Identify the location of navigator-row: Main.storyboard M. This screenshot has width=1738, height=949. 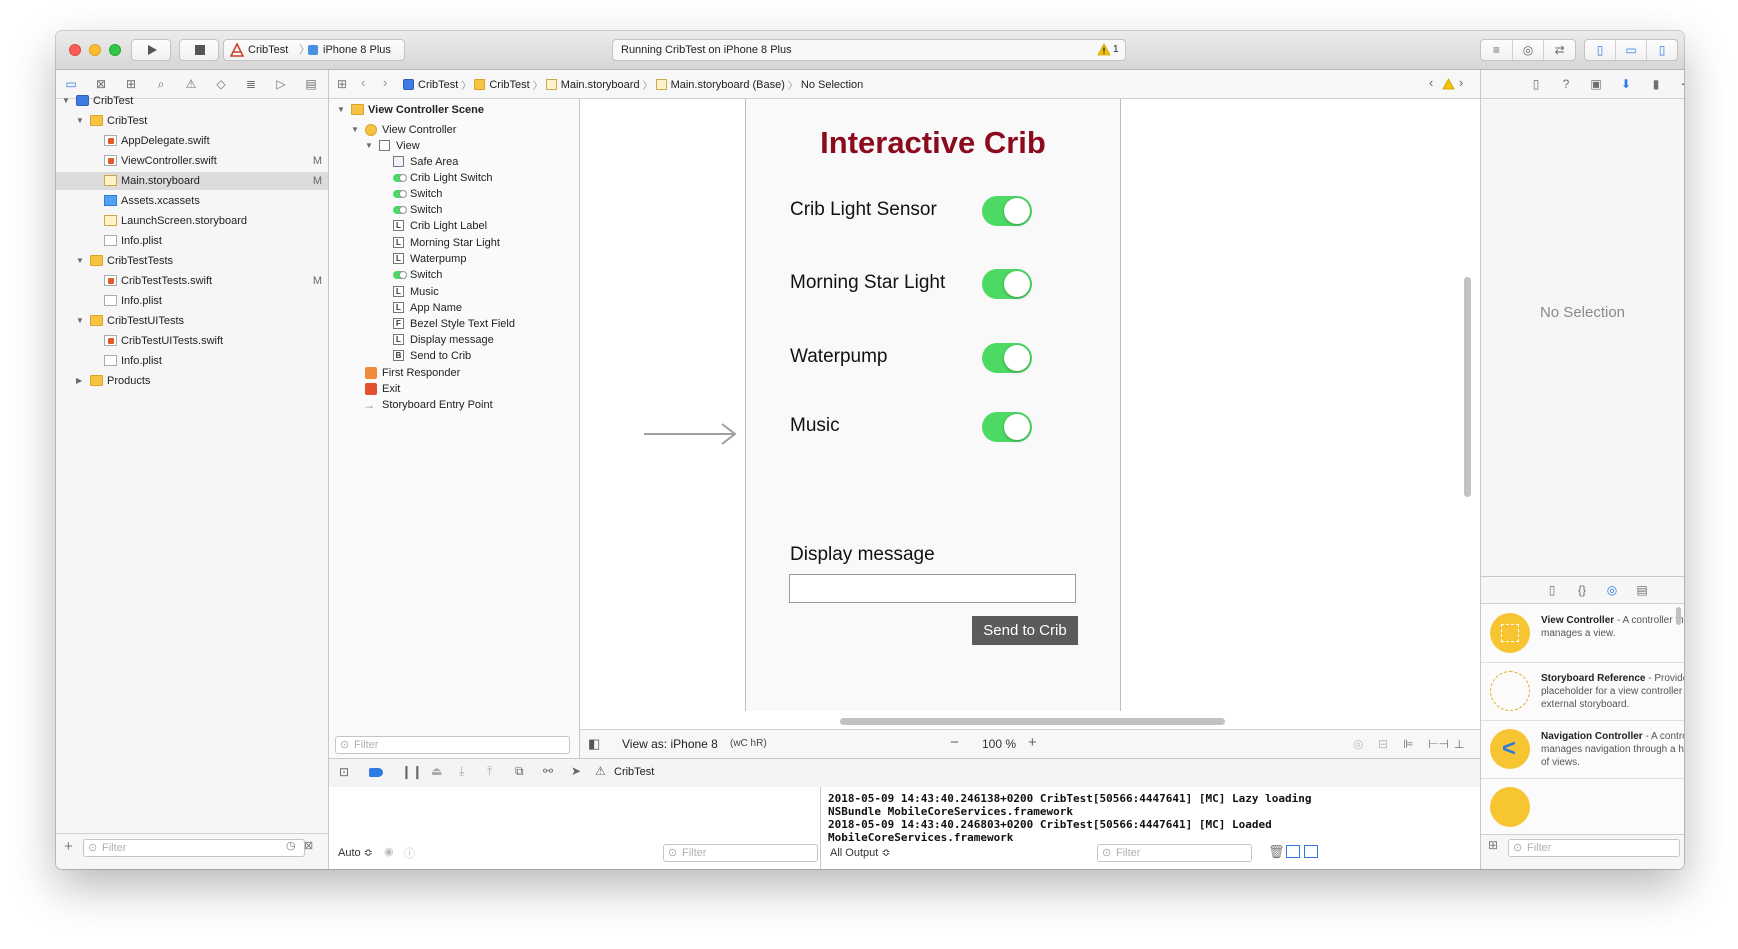
(192, 181).